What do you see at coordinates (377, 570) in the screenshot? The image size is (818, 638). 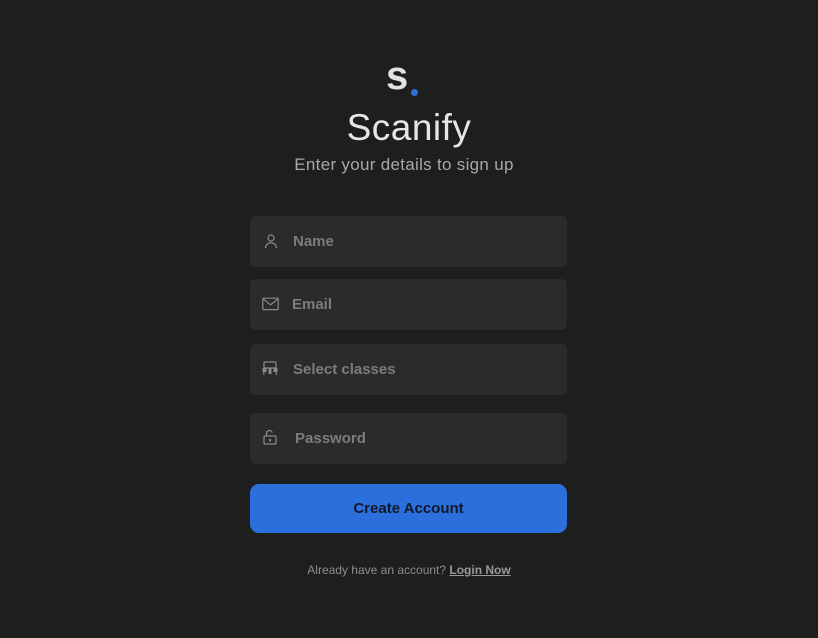 I see `login-prompt-text: Already have an account?` at bounding box center [377, 570].